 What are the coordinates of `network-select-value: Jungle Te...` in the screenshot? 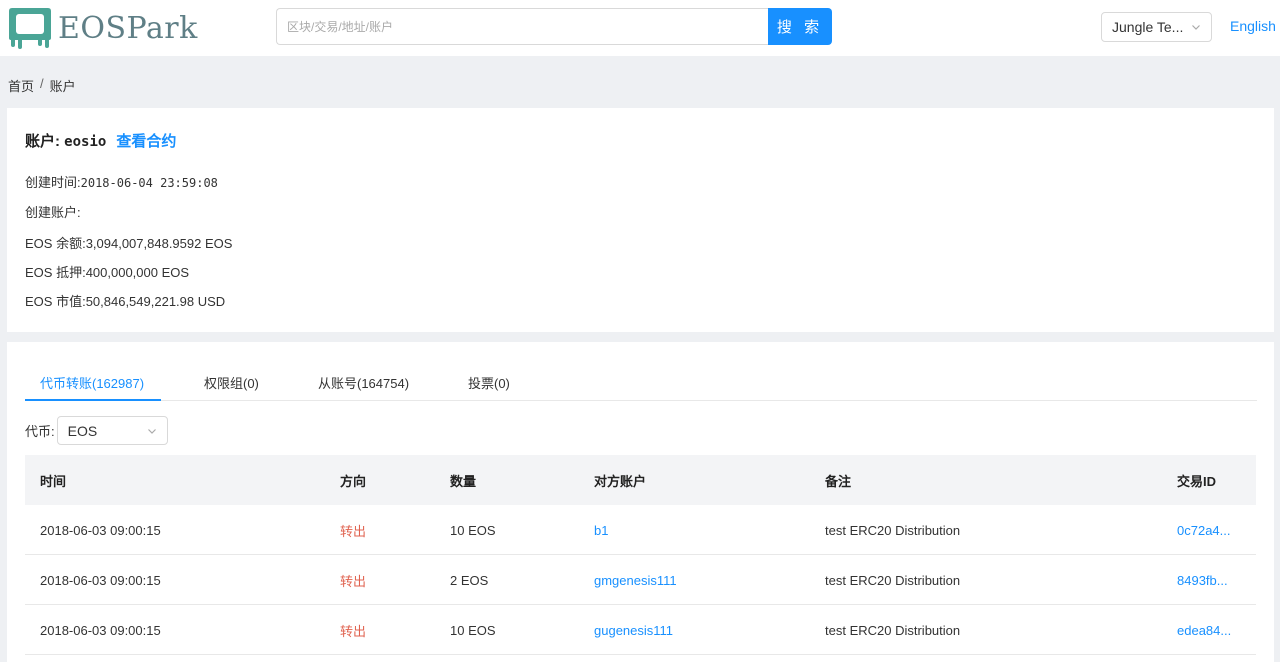 It's located at (1148, 27).